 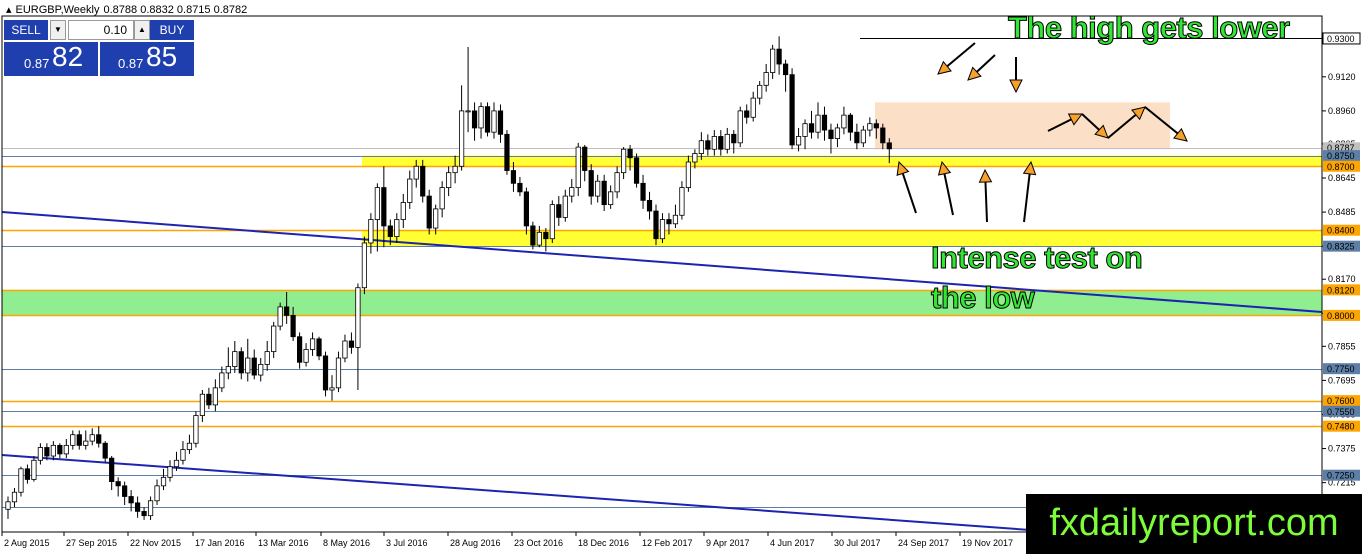 What do you see at coordinates (792, 543) in the screenshot?
I see `x-tick-label: 4 Jun 2017` at bounding box center [792, 543].